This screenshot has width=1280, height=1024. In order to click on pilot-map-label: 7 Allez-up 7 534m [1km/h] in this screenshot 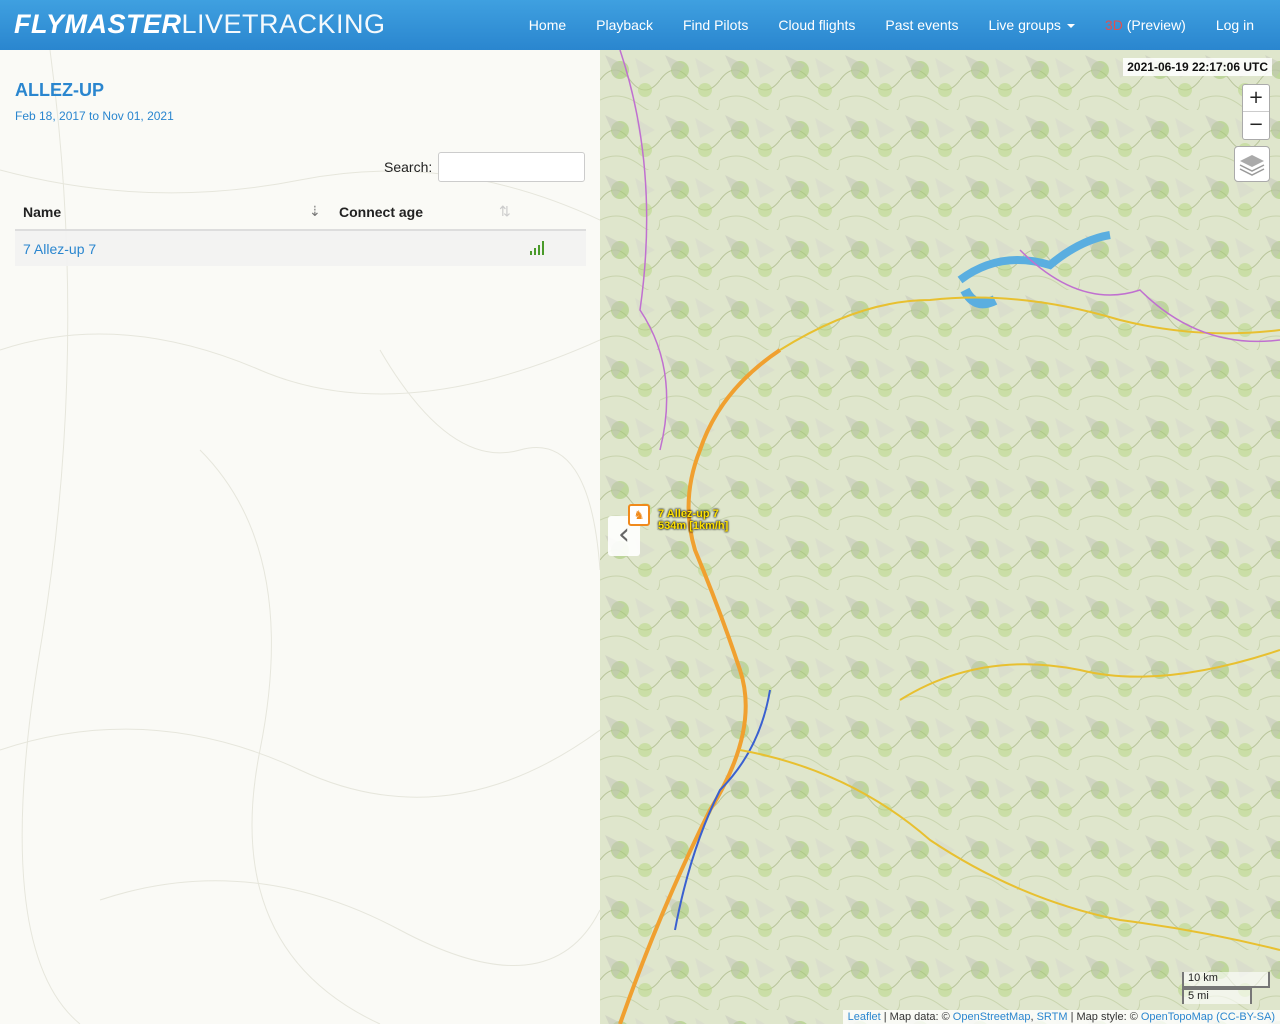, I will do `click(693, 520)`.